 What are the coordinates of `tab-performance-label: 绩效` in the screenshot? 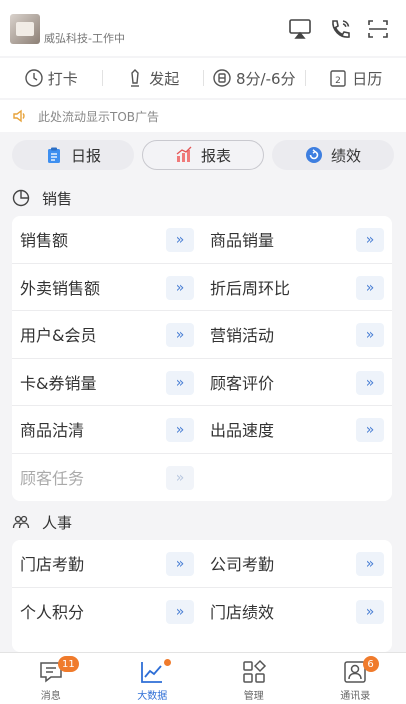 It's located at (345, 155).